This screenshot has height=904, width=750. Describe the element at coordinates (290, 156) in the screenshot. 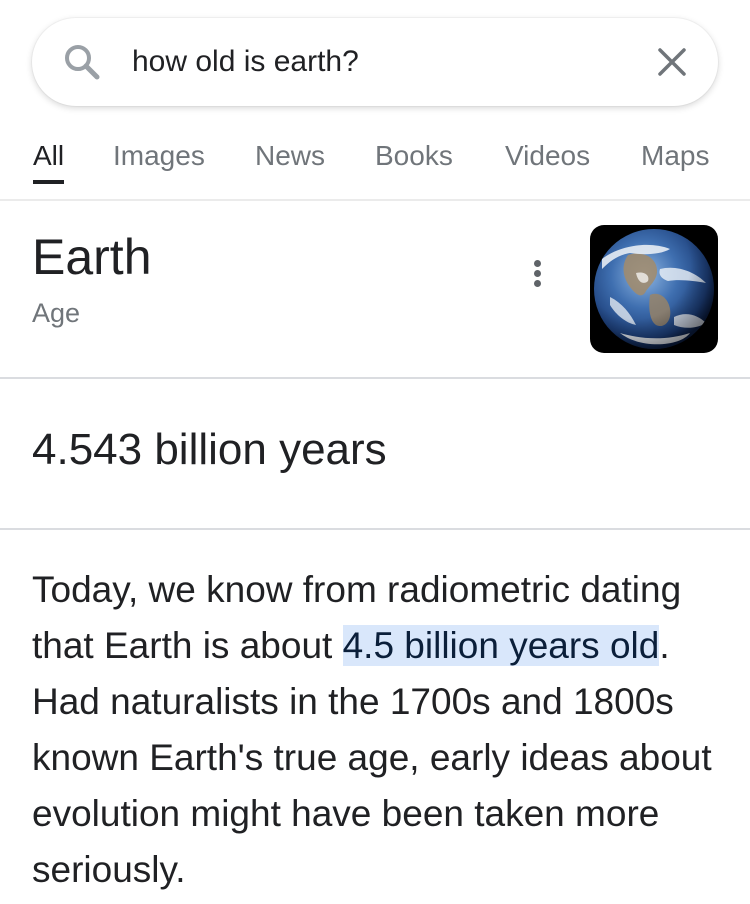

I see `tab-news: News` at that location.